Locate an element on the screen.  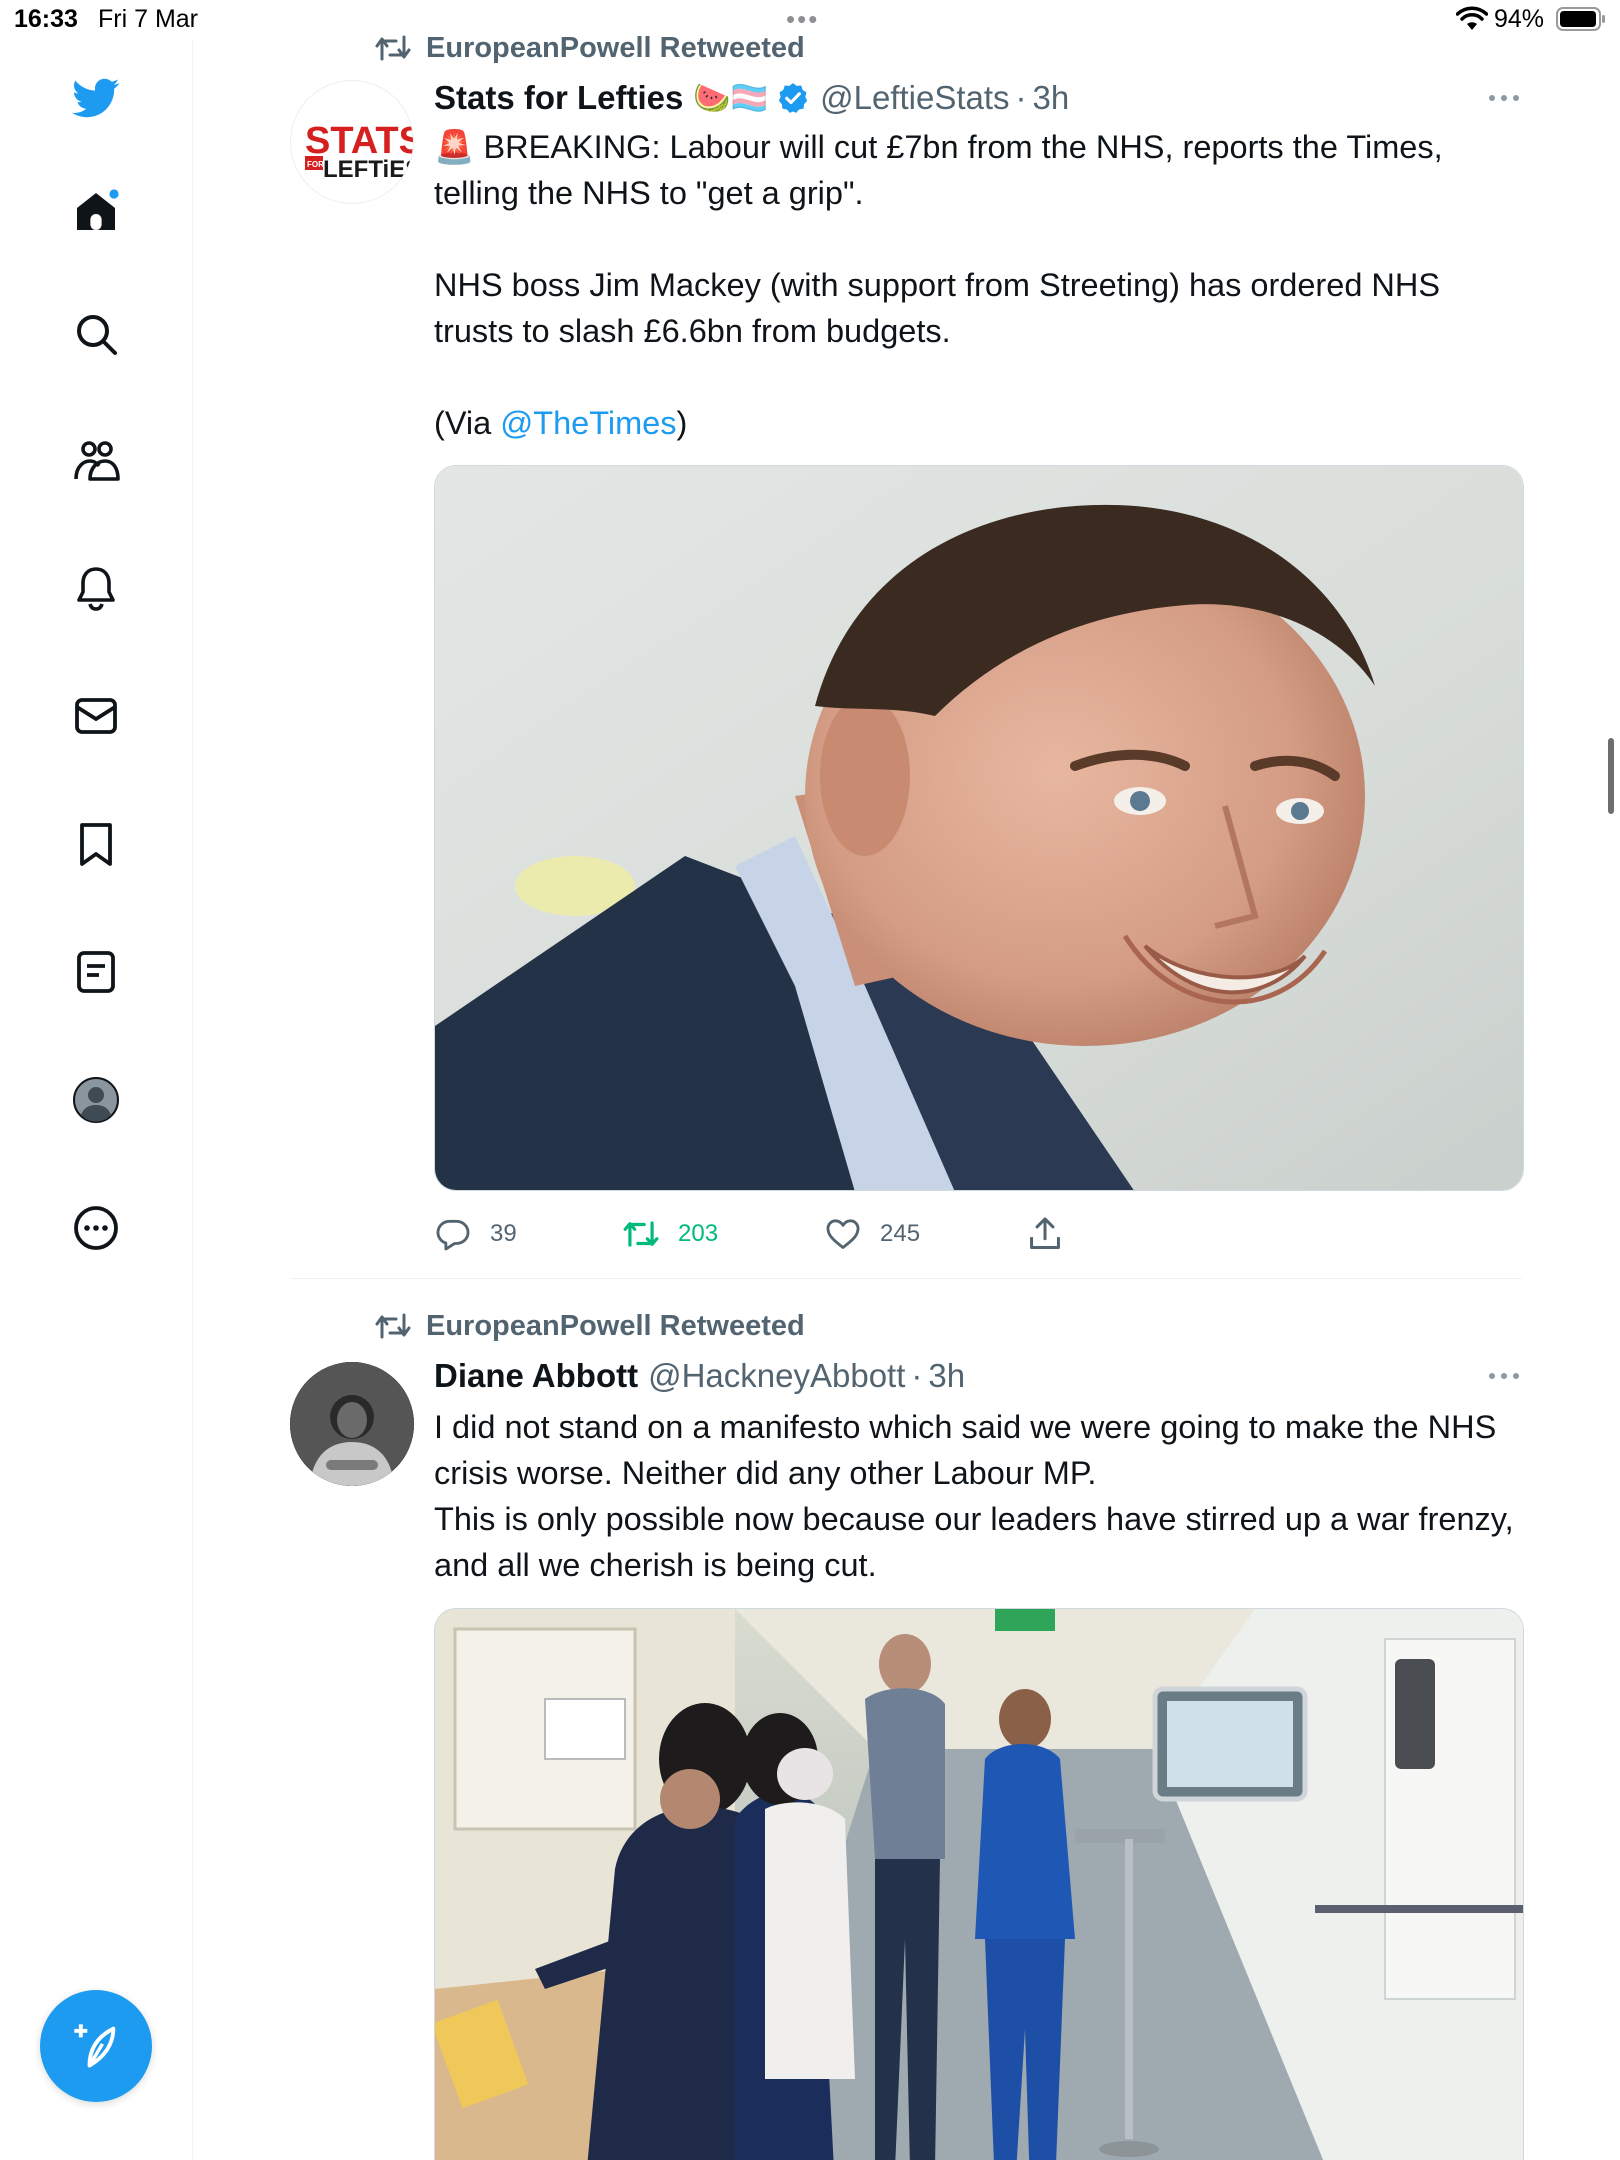
nav-profile is located at coordinates (96, 1100).